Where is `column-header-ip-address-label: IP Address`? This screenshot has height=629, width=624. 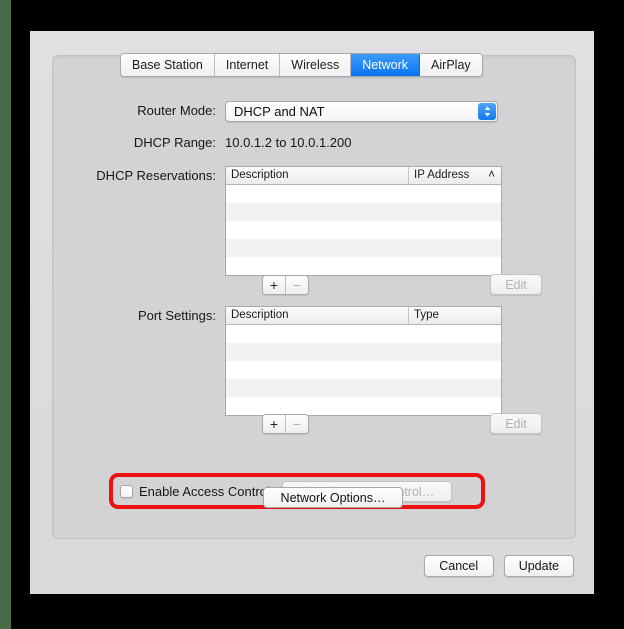
column-header-ip-address-label: IP Address is located at coordinates (442, 175).